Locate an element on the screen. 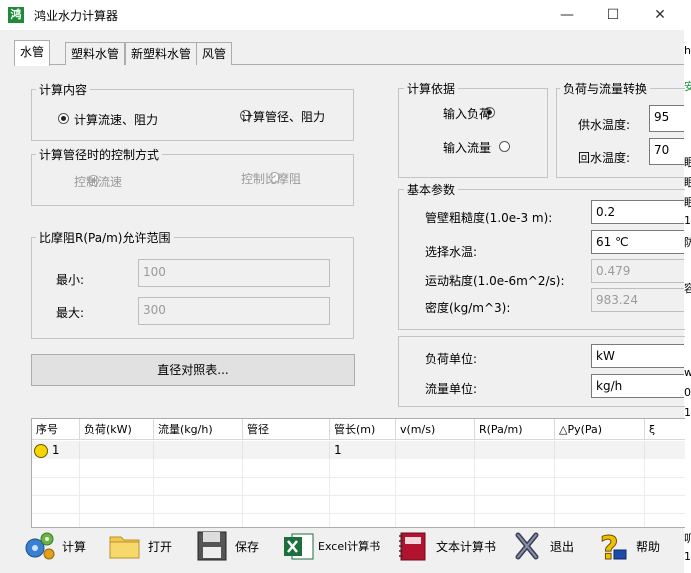 The image size is (691, 573). load-flow-title: 负荷与流量转换 is located at coordinates (605, 88).